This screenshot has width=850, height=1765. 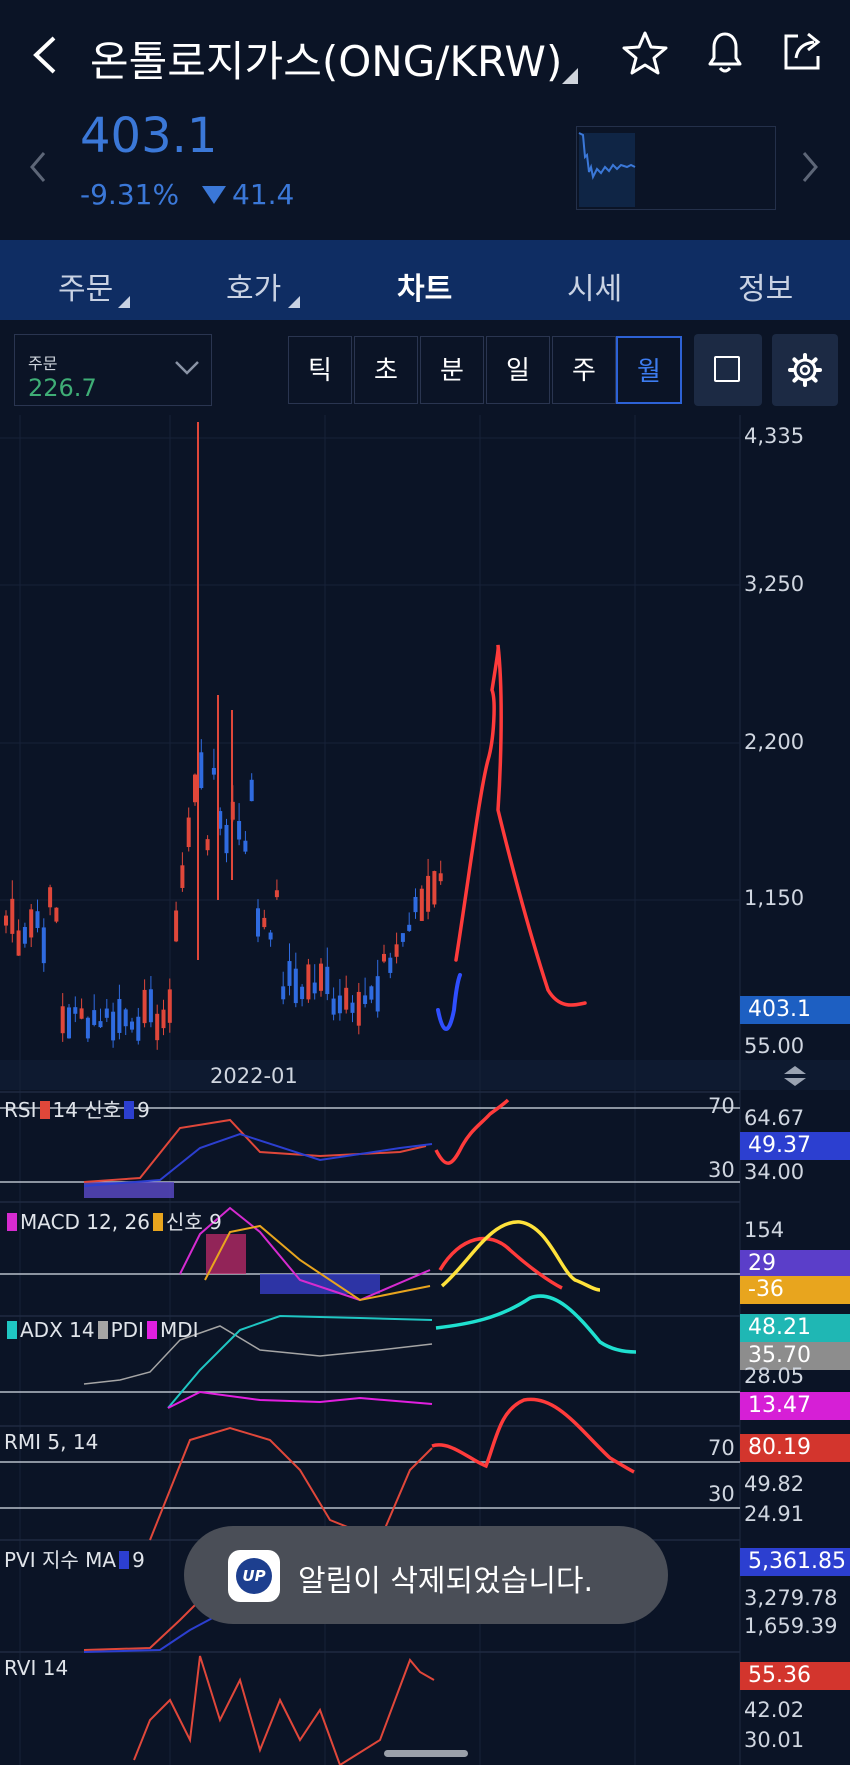 I want to click on price-axis-tick: 3,250, so click(x=774, y=584).